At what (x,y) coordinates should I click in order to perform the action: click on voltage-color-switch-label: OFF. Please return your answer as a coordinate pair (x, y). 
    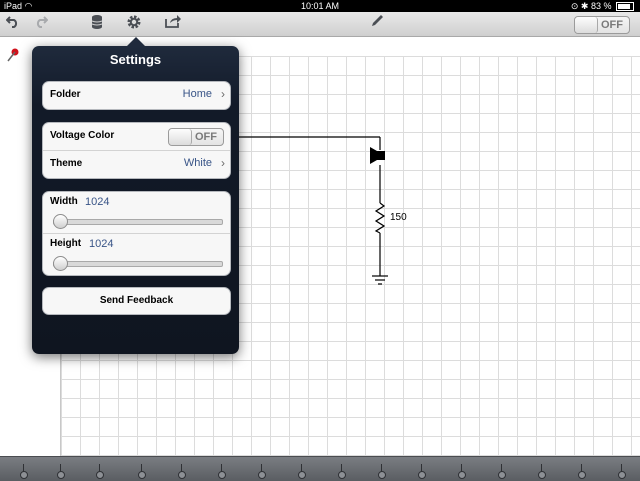
    Looking at the image, I should click on (206, 137).